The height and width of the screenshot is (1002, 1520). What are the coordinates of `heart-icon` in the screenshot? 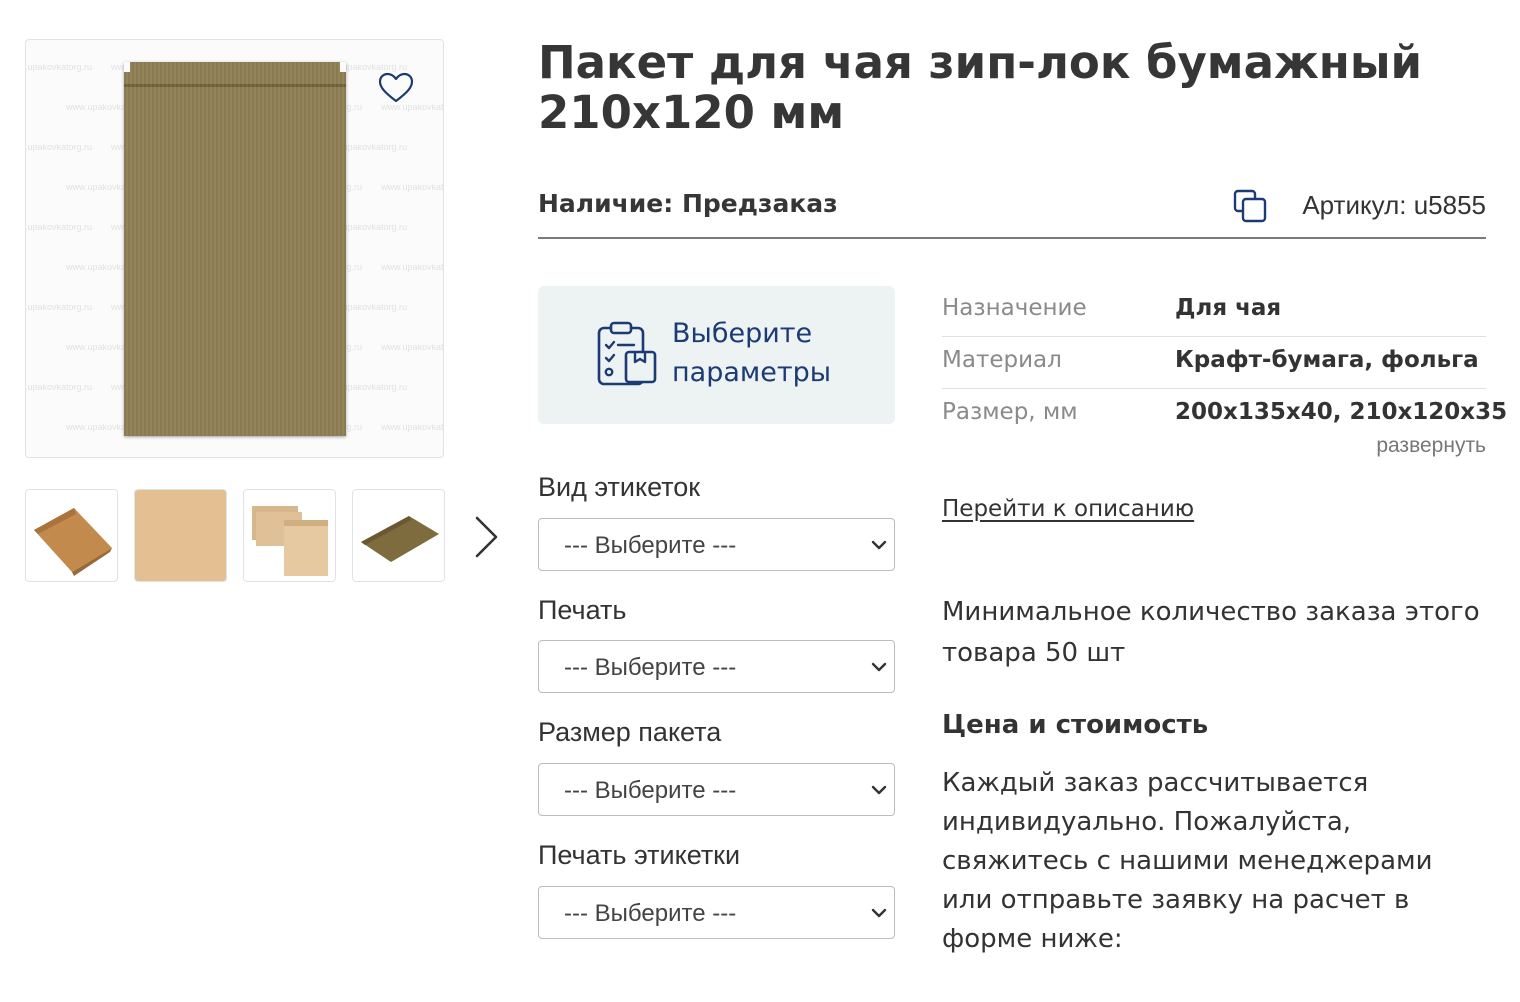 It's located at (396, 88).